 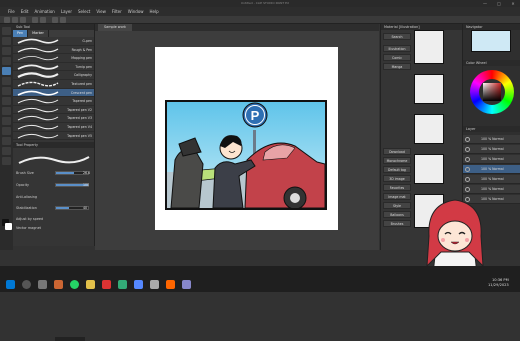 What do you see at coordinates (117, 11) in the screenshot?
I see `menu-filter: Filter` at bounding box center [117, 11].